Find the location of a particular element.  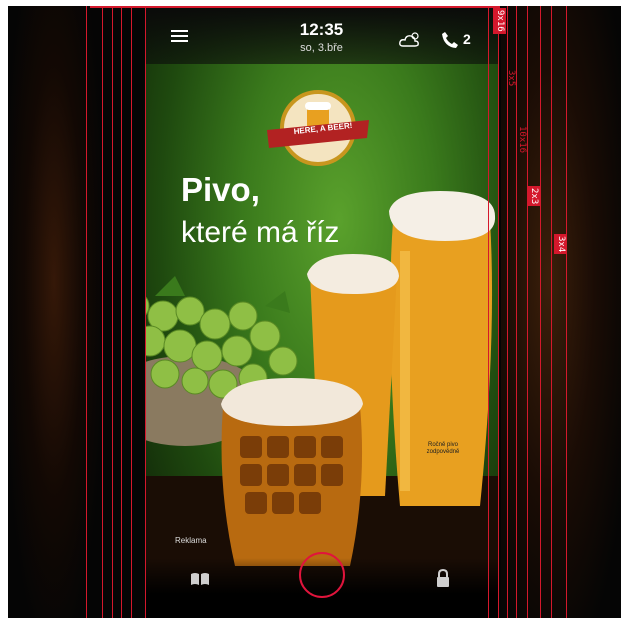

grid-line-top is located at coordinates (295, 7).